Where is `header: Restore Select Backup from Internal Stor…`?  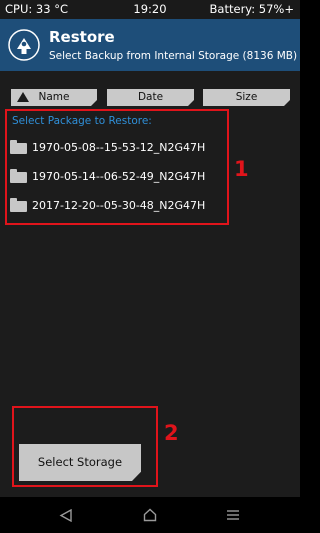 header: Restore Select Backup from Internal Stor… is located at coordinates (150, 45).